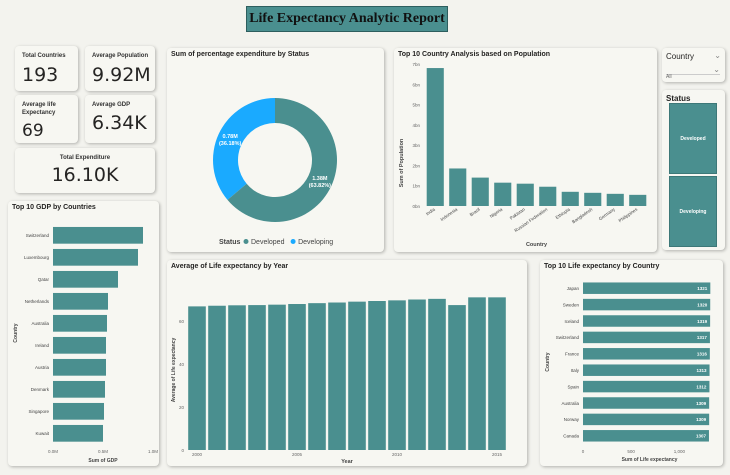 This screenshot has width=730, height=475. I want to click on status-option-label: Developed, so click(693, 138).